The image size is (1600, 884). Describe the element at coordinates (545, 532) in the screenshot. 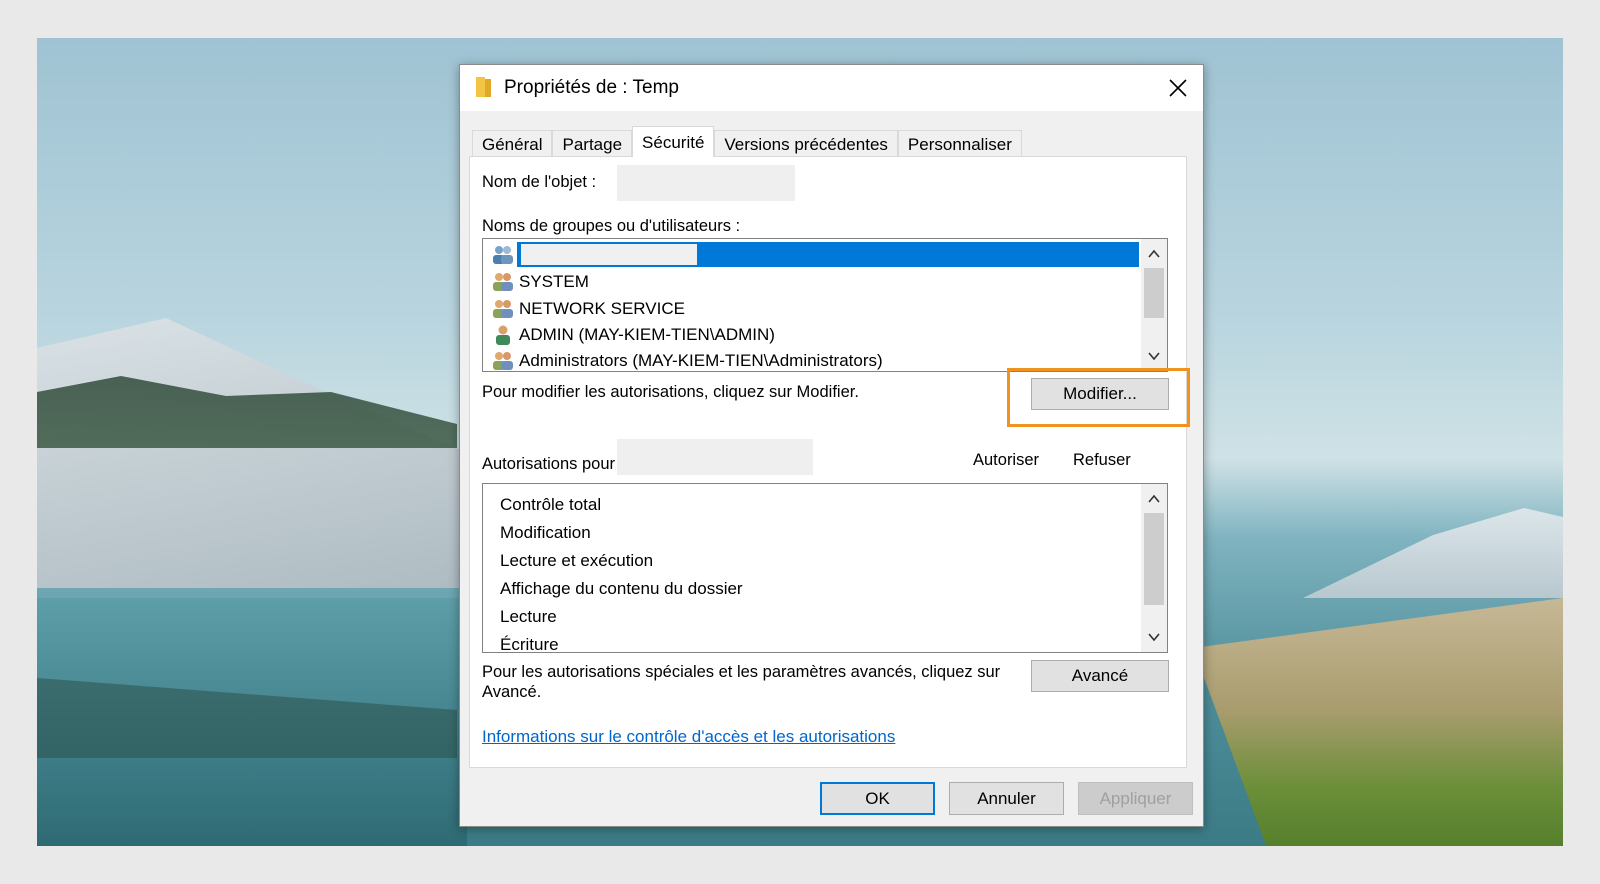

I see `permission-item: Modification` at that location.